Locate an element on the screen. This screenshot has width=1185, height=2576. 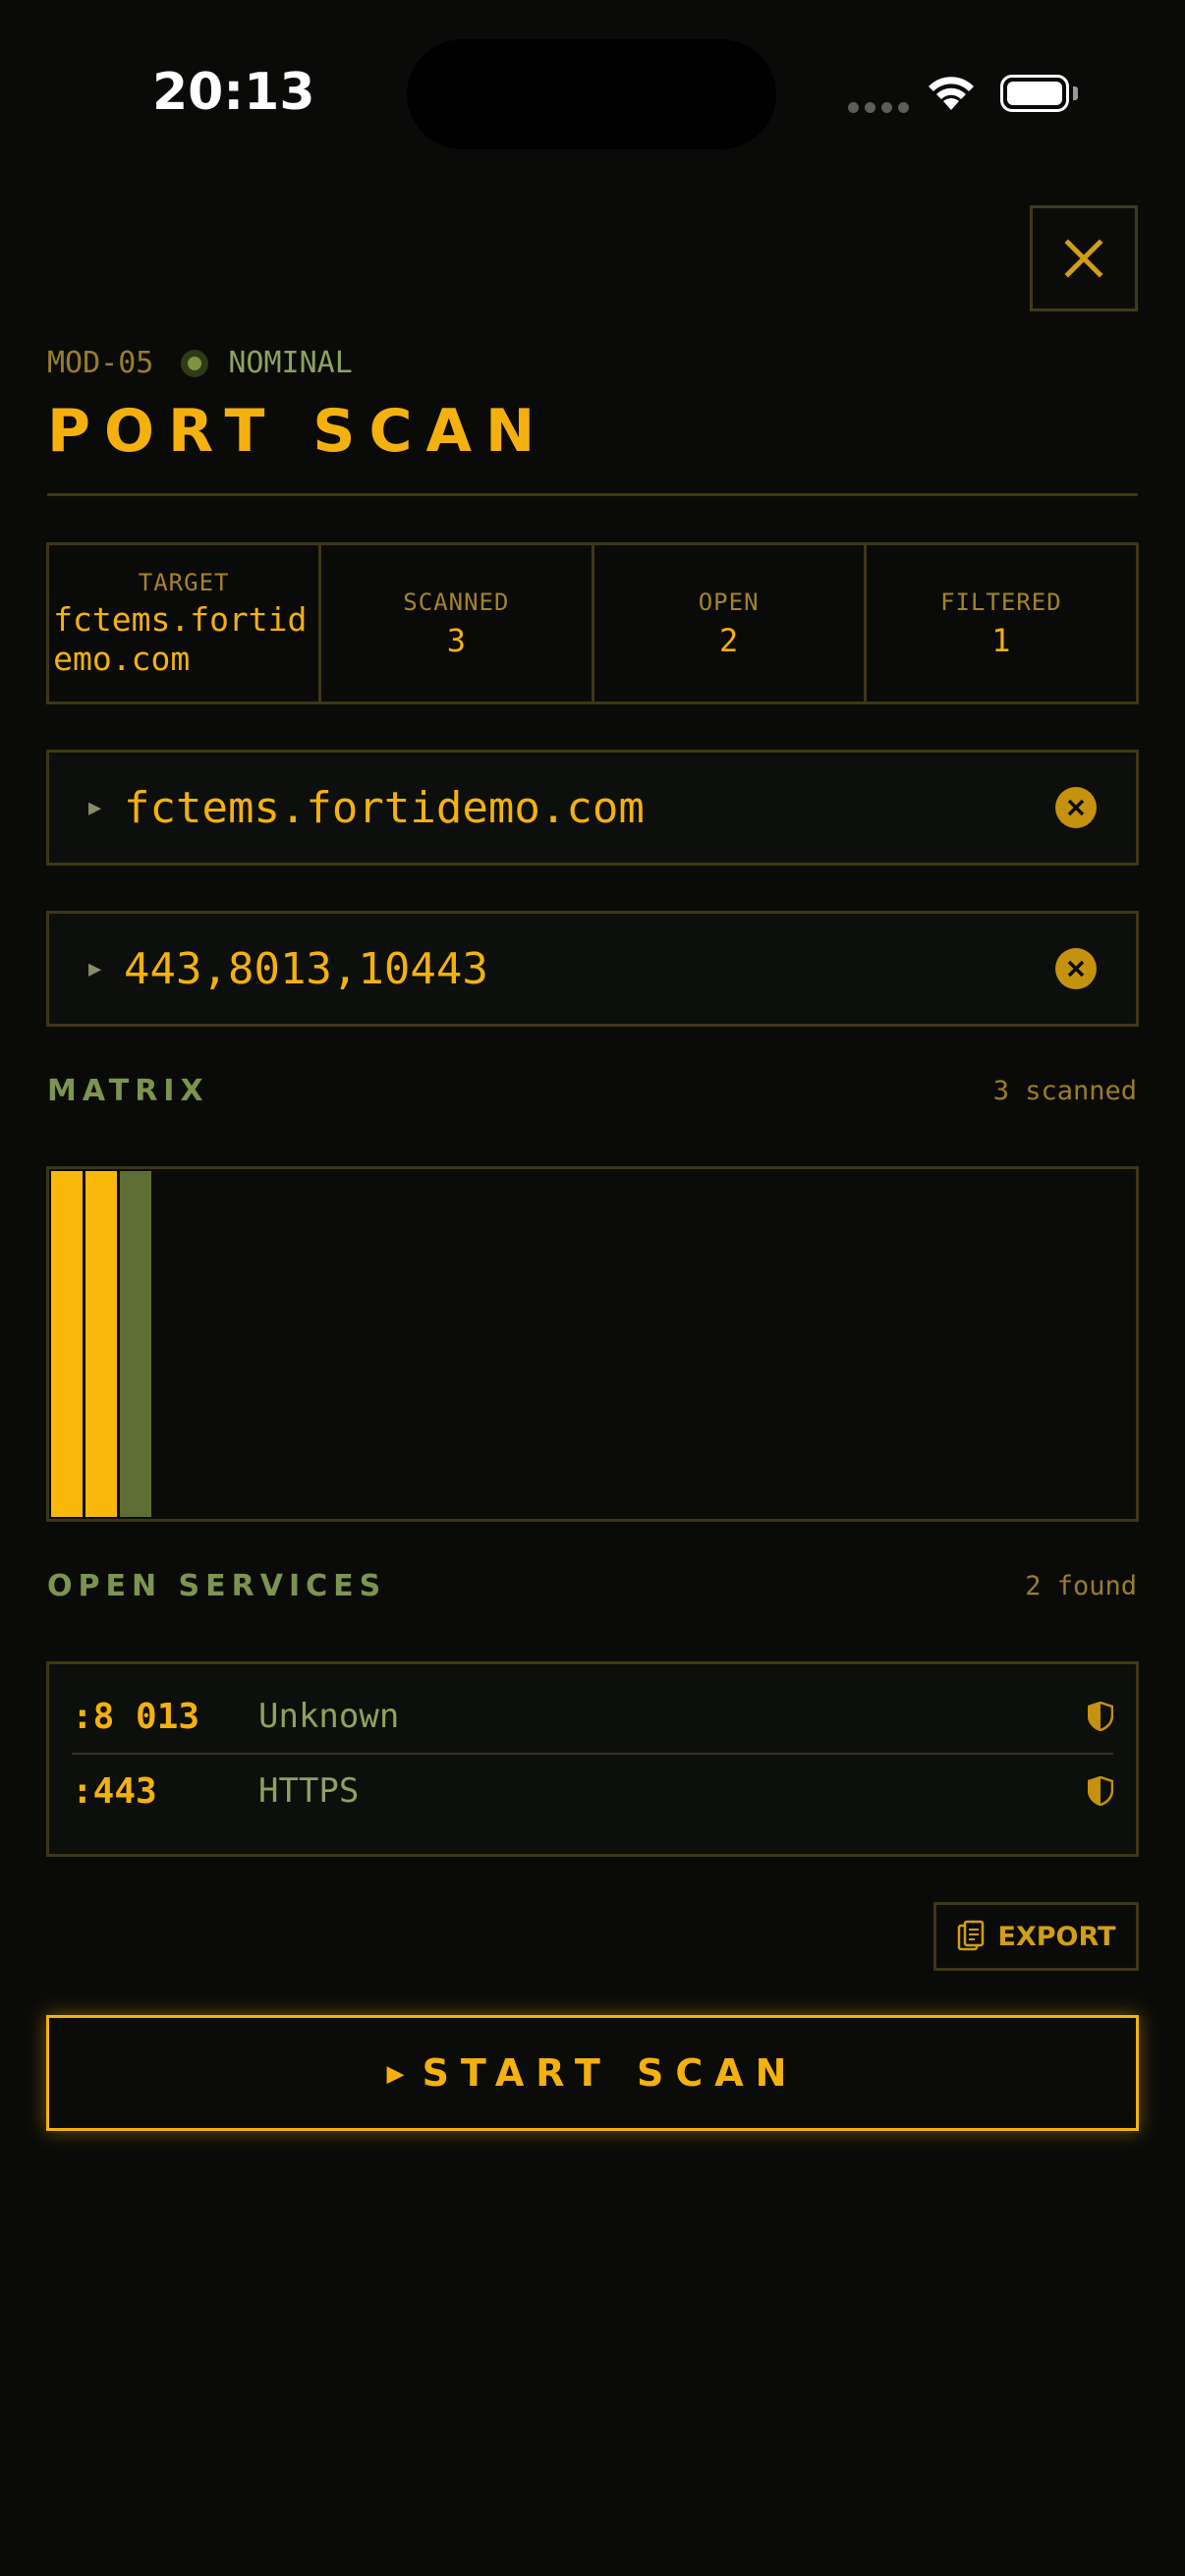
stat-open: OPEN 2 is located at coordinates (730, 623).